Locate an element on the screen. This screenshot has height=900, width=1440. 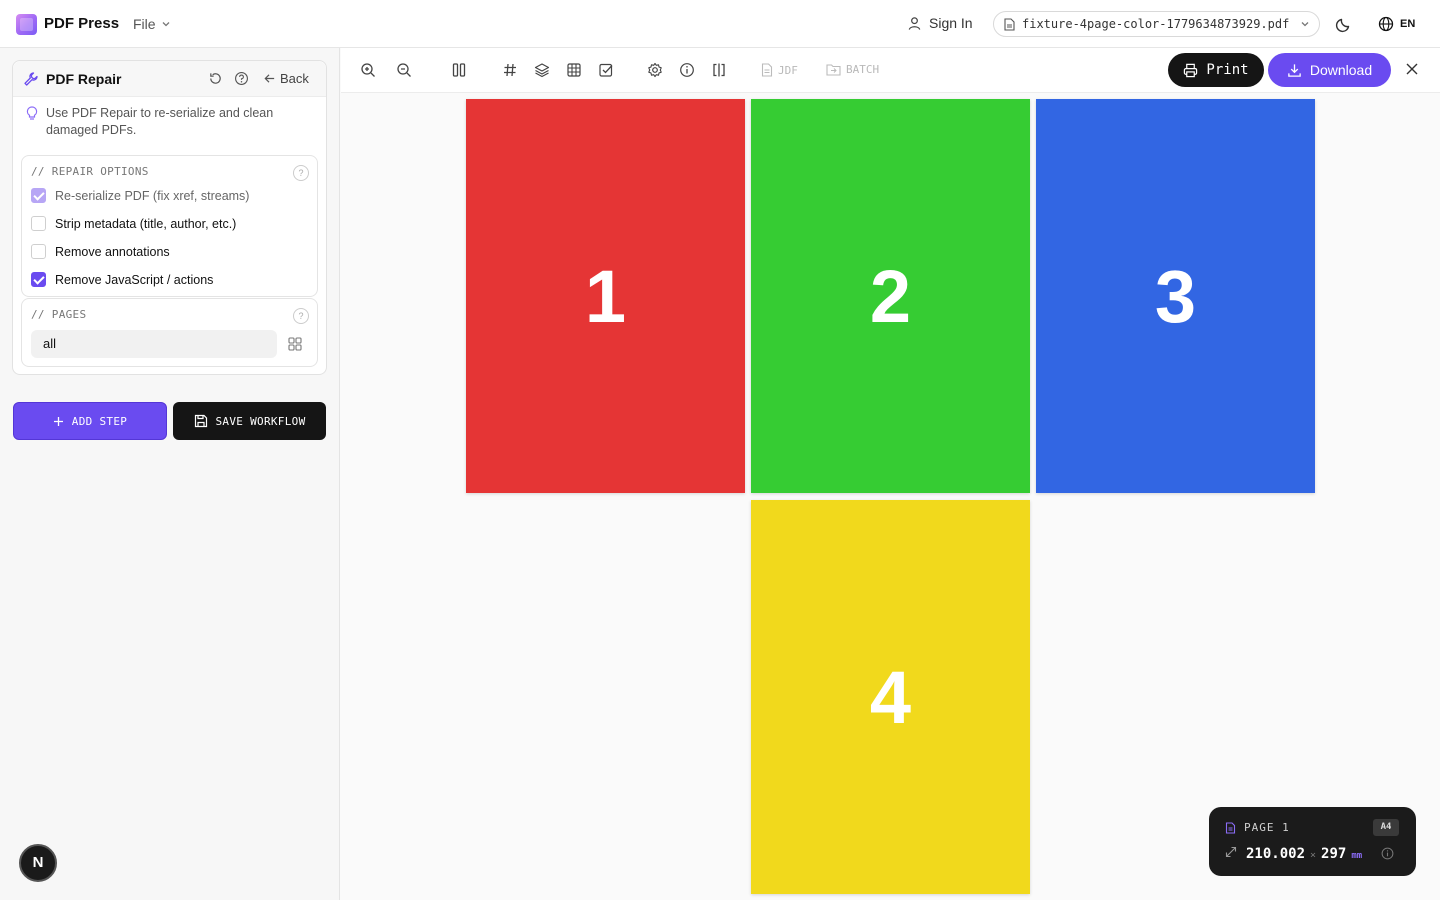
page-number: 4 is located at coordinates (890, 697).